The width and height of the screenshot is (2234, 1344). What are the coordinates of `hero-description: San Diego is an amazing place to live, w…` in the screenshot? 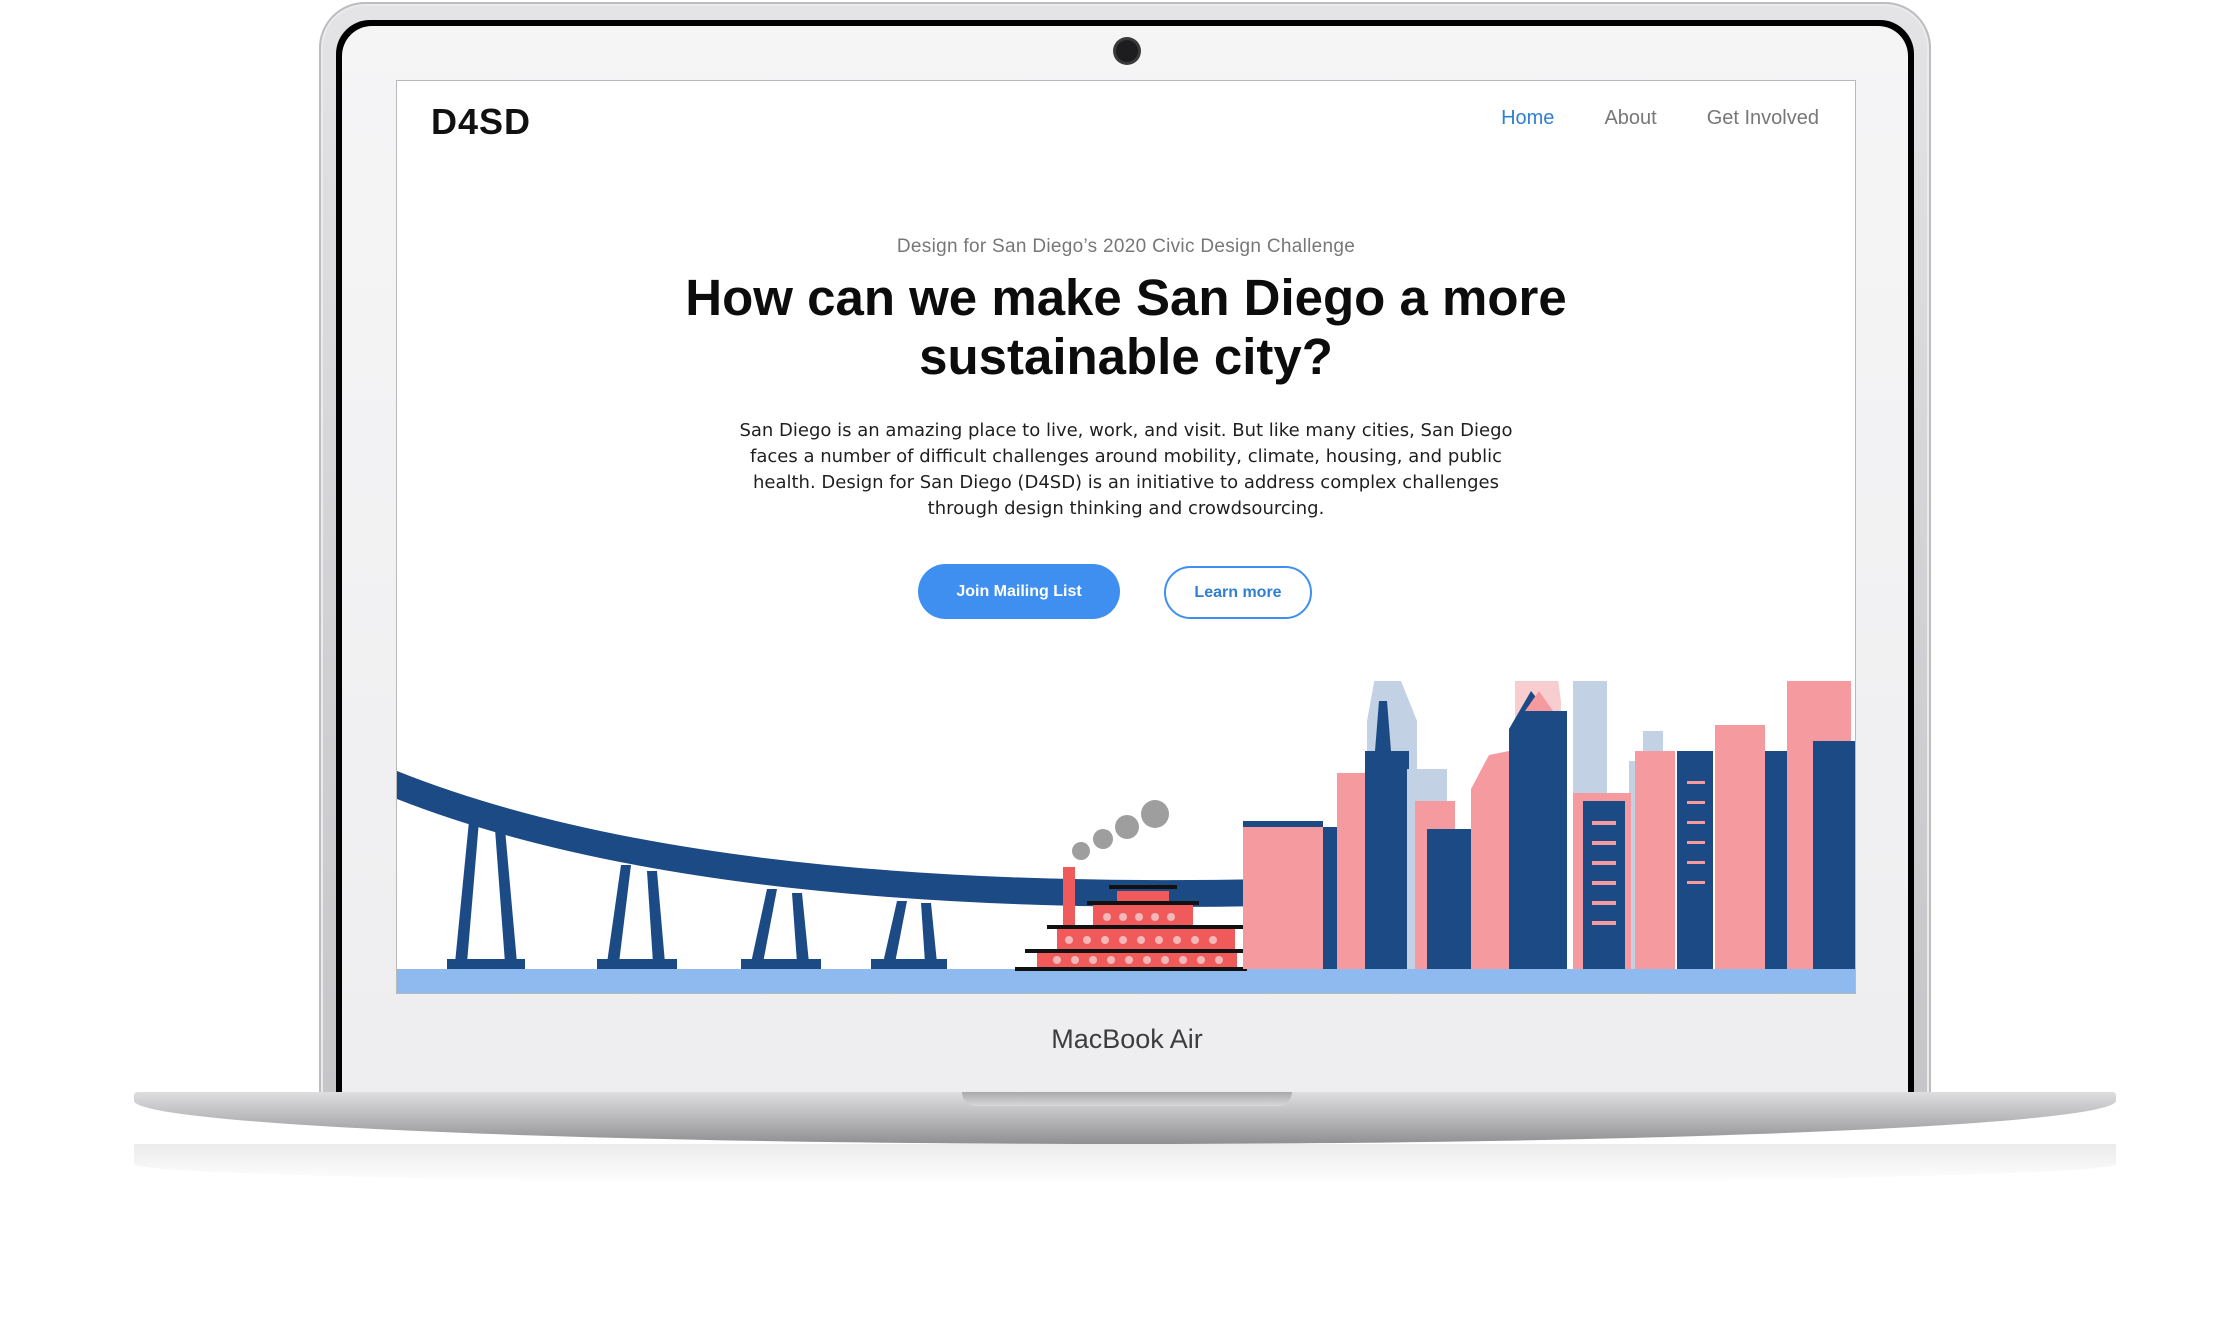 It's located at (1126, 469).